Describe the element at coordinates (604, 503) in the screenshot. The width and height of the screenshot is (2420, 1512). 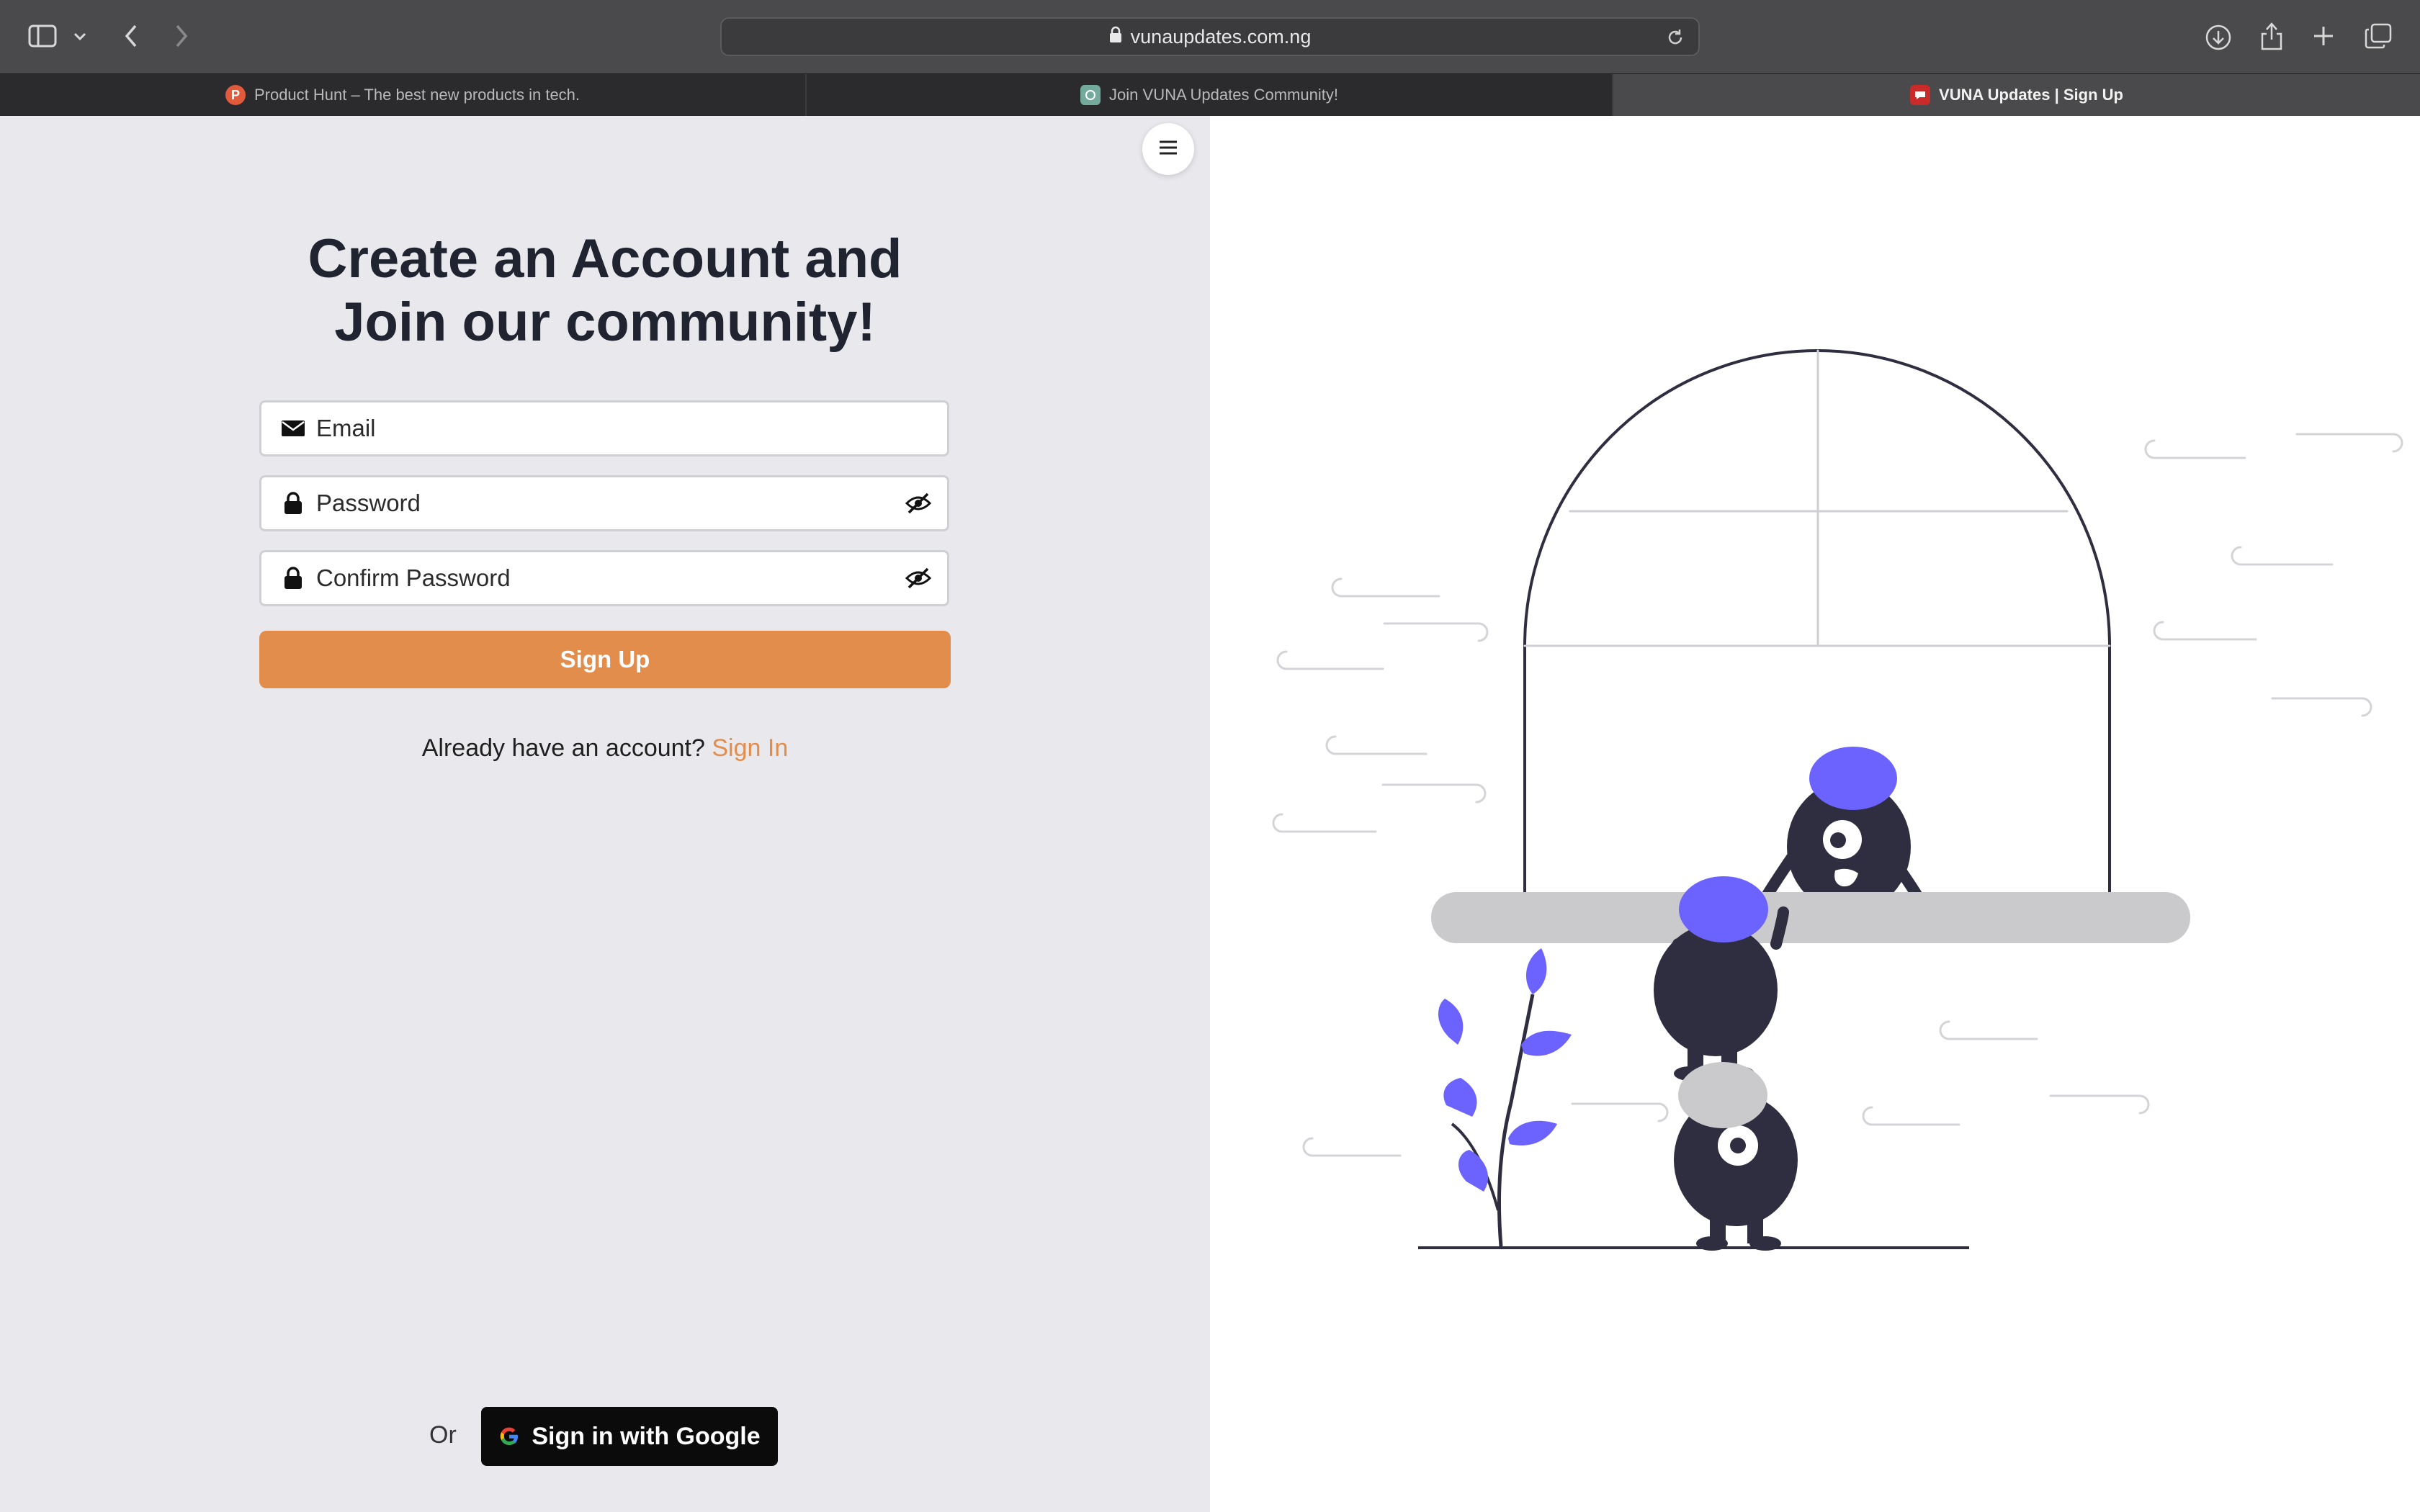
I see `password-field: Password` at that location.